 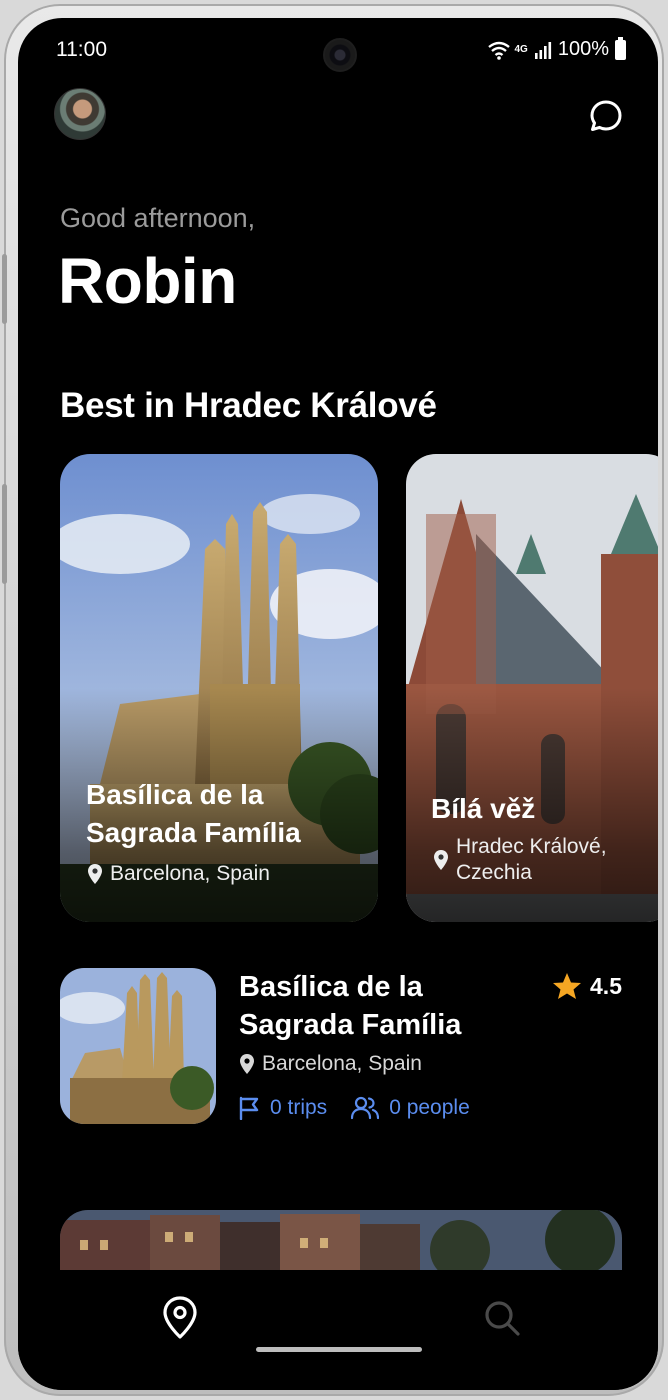 I want to click on list-item-location-text: Barcelona, Spain, so click(x=342, y=1063).